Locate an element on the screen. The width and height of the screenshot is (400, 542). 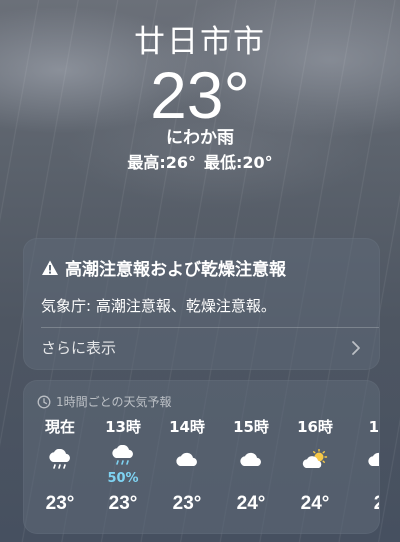
hourly-forecast-header: 1時間ごとの天気予報 is located at coordinates (104, 401).